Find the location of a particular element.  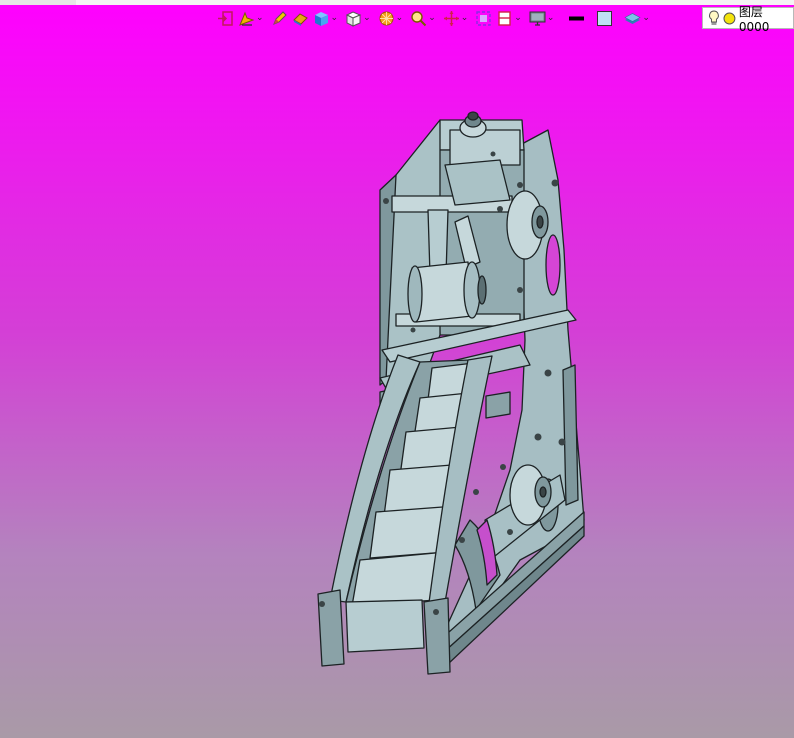

color-swatch-button is located at coordinates (604, 18).